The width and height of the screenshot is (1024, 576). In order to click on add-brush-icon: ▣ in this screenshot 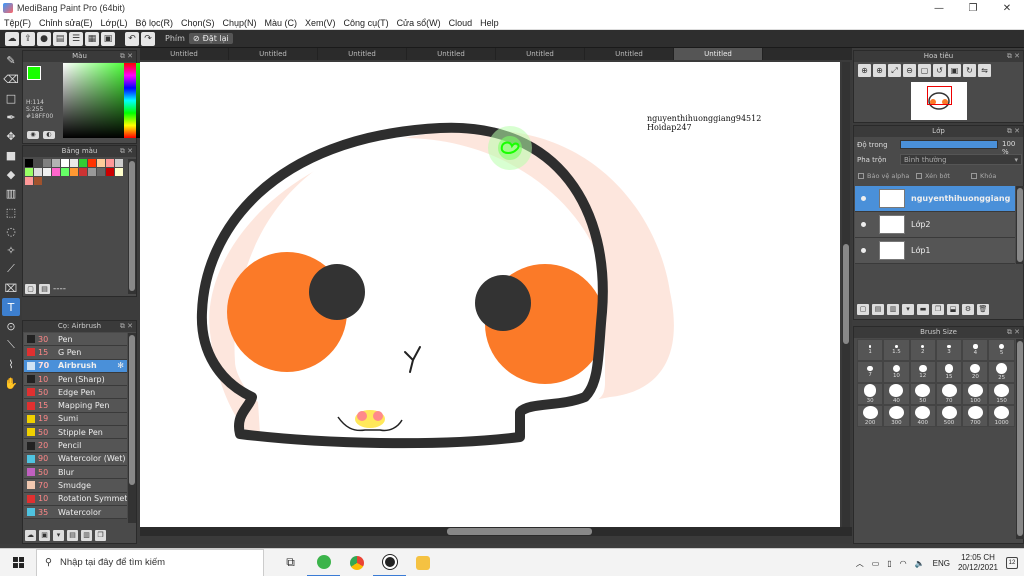, I will do `click(44, 535)`.